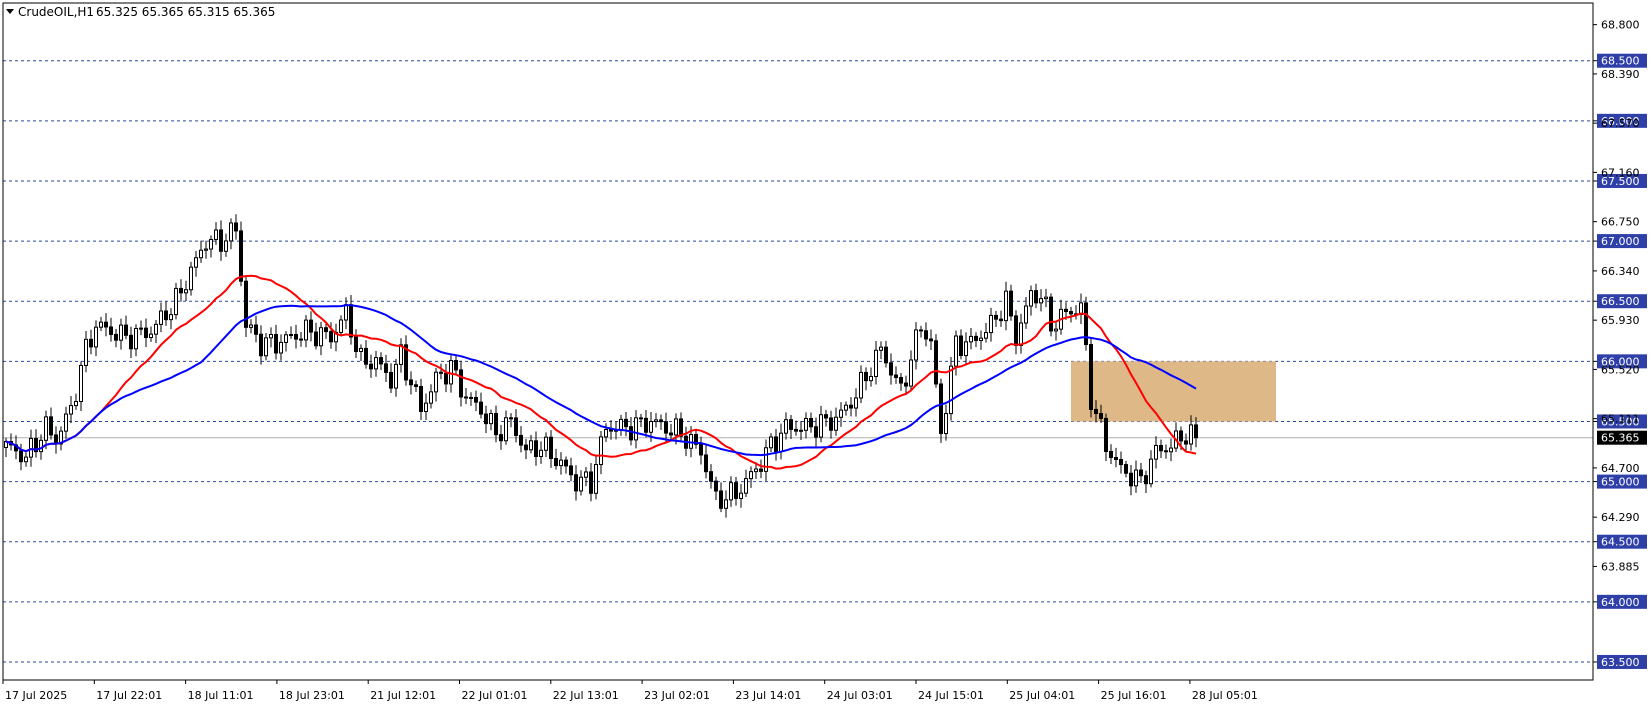  I want to click on y-tick-label: 67.570, so click(1620, 123).